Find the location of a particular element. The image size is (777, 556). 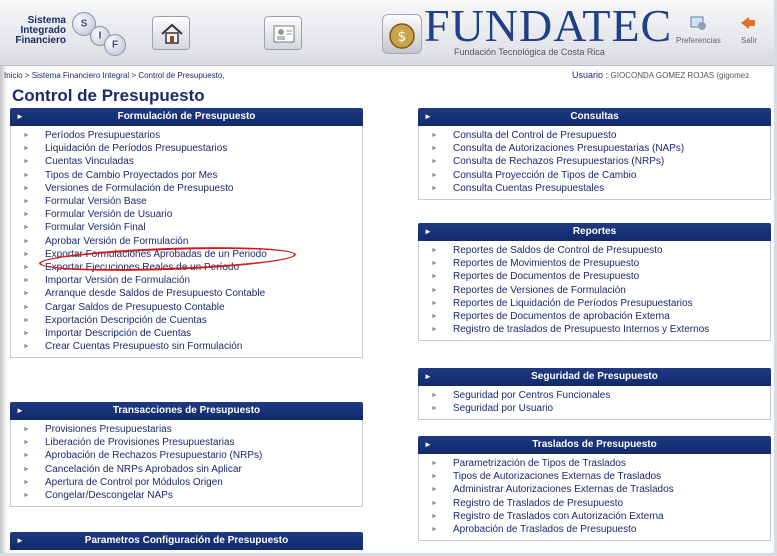

sif-circle-f: F is located at coordinates (115, 45).